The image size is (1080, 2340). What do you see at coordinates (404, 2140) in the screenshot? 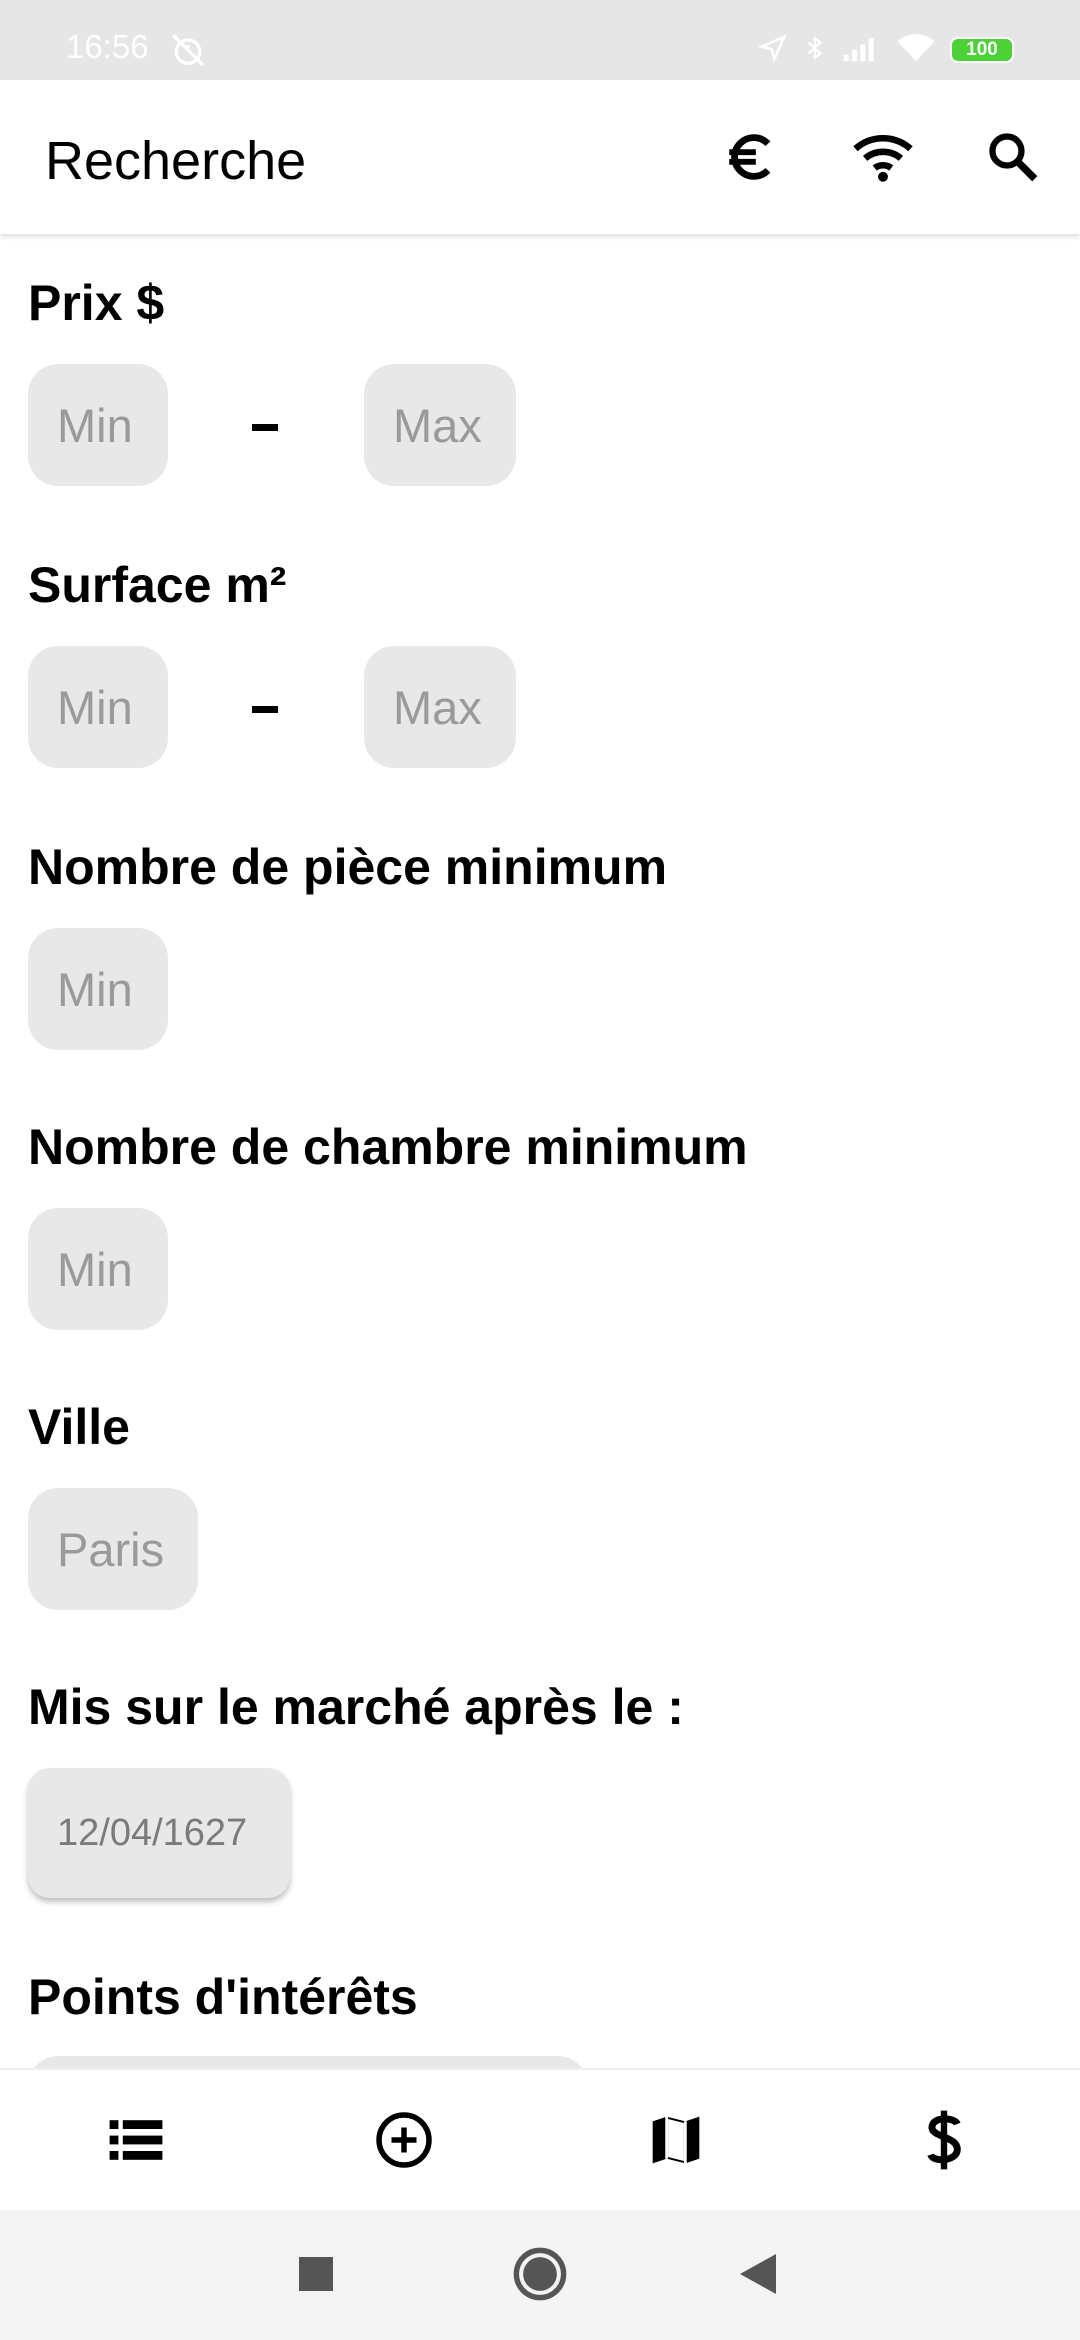
I see `add-circle-icon` at bounding box center [404, 2140].